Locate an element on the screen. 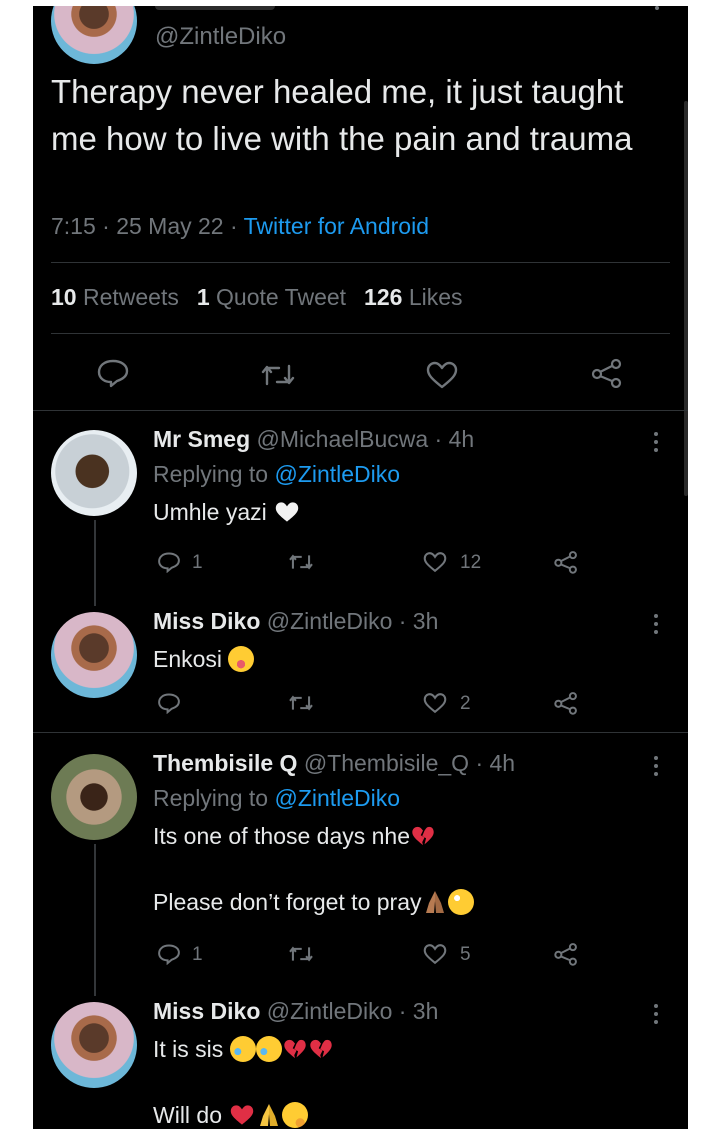  reply-name: Thembisile Q is located at coordinates (225, 763).